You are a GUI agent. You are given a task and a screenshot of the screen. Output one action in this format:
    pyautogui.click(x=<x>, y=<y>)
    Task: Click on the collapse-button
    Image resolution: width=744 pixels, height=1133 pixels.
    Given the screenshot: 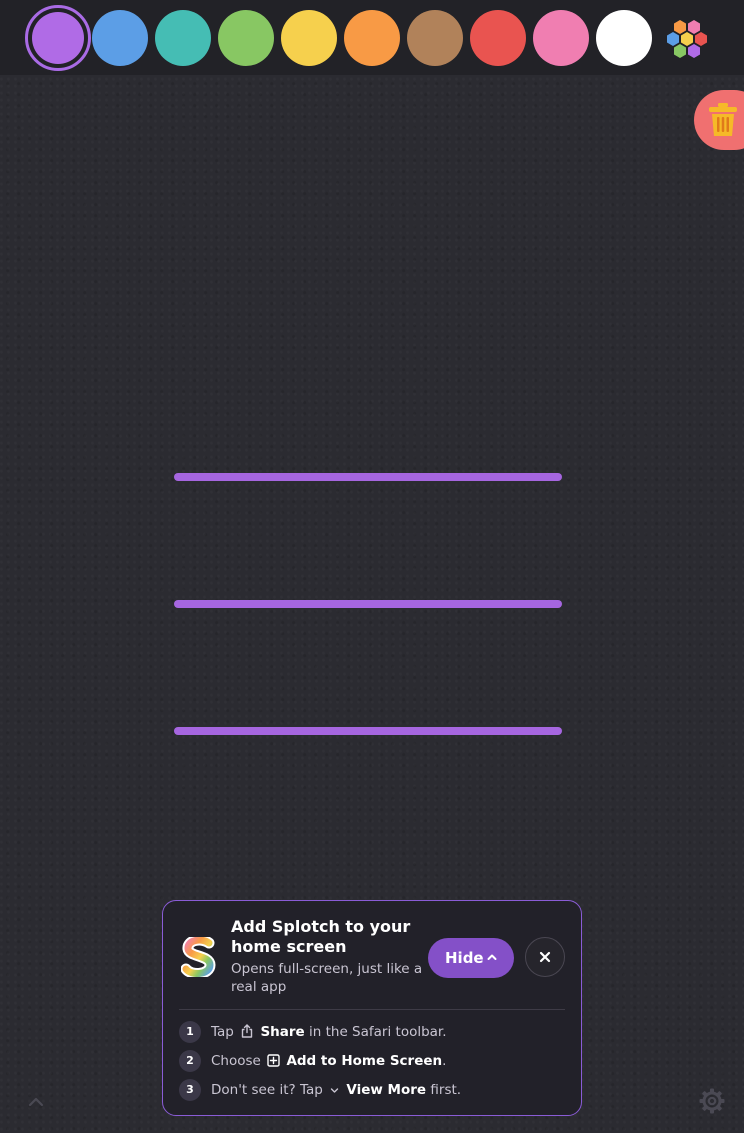 What is the action you would take?
    pyautogui.click(x=36, y=1104)
    